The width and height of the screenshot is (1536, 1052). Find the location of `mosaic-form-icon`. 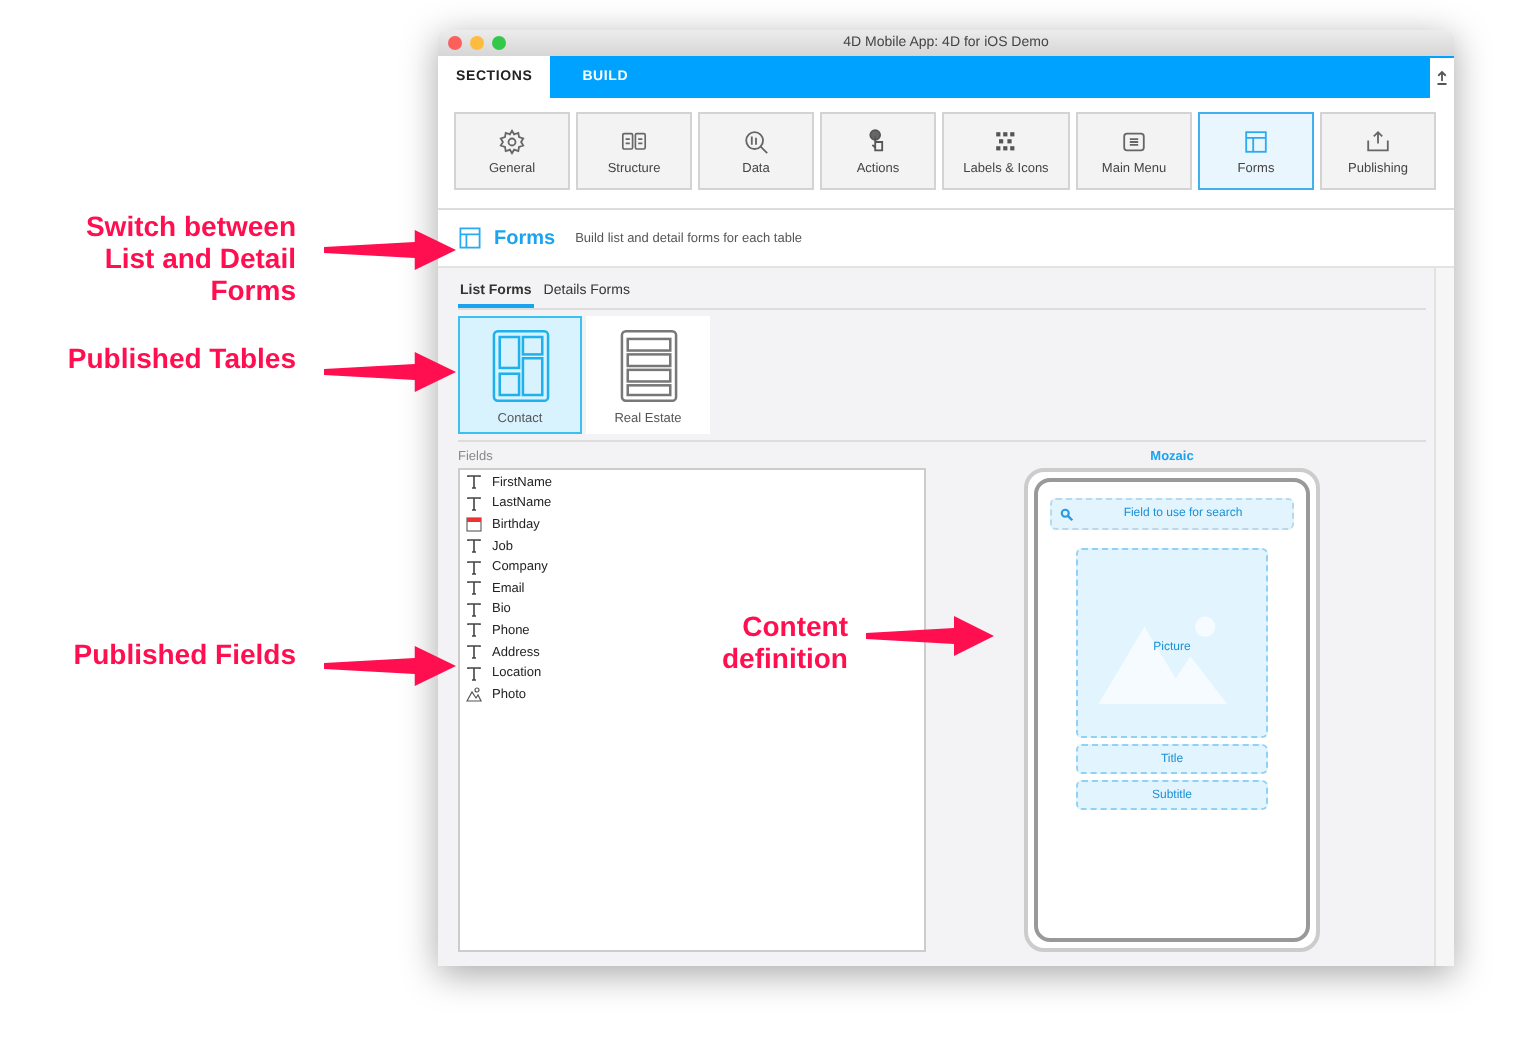

mosaic-form-icon is located at coordinates (520, 366).